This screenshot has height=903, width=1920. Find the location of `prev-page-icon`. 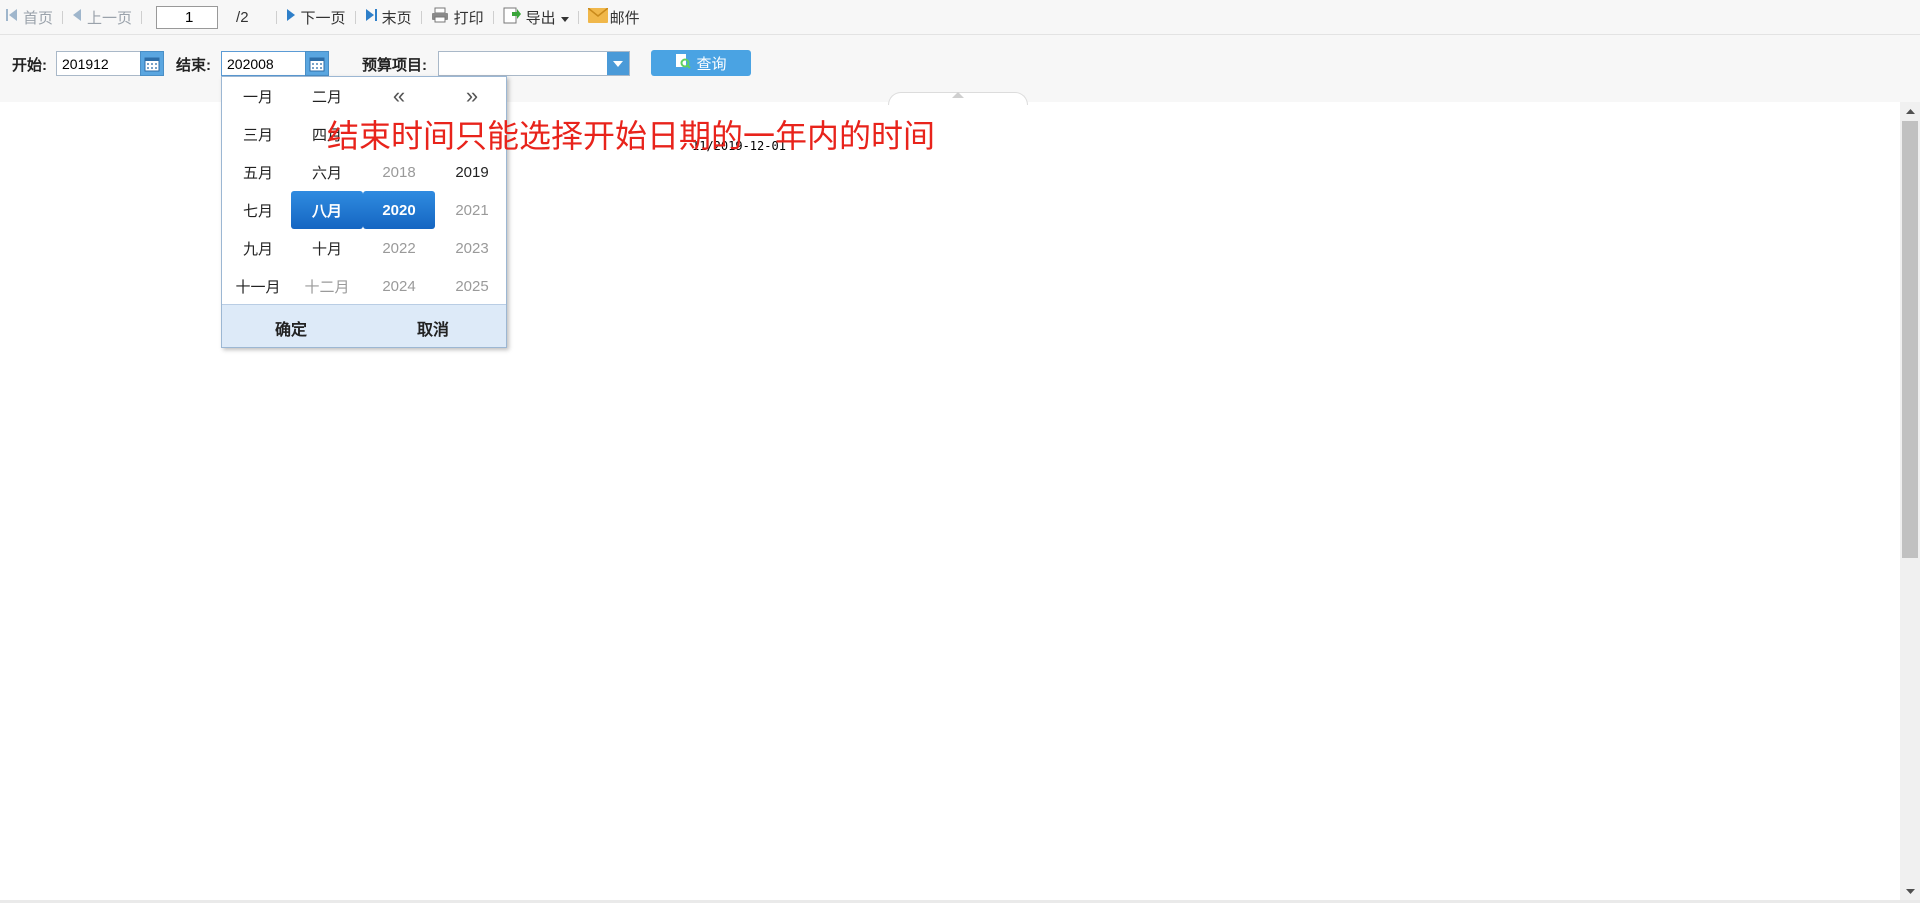

prev-page-icon is located at coordinates (77, 17).